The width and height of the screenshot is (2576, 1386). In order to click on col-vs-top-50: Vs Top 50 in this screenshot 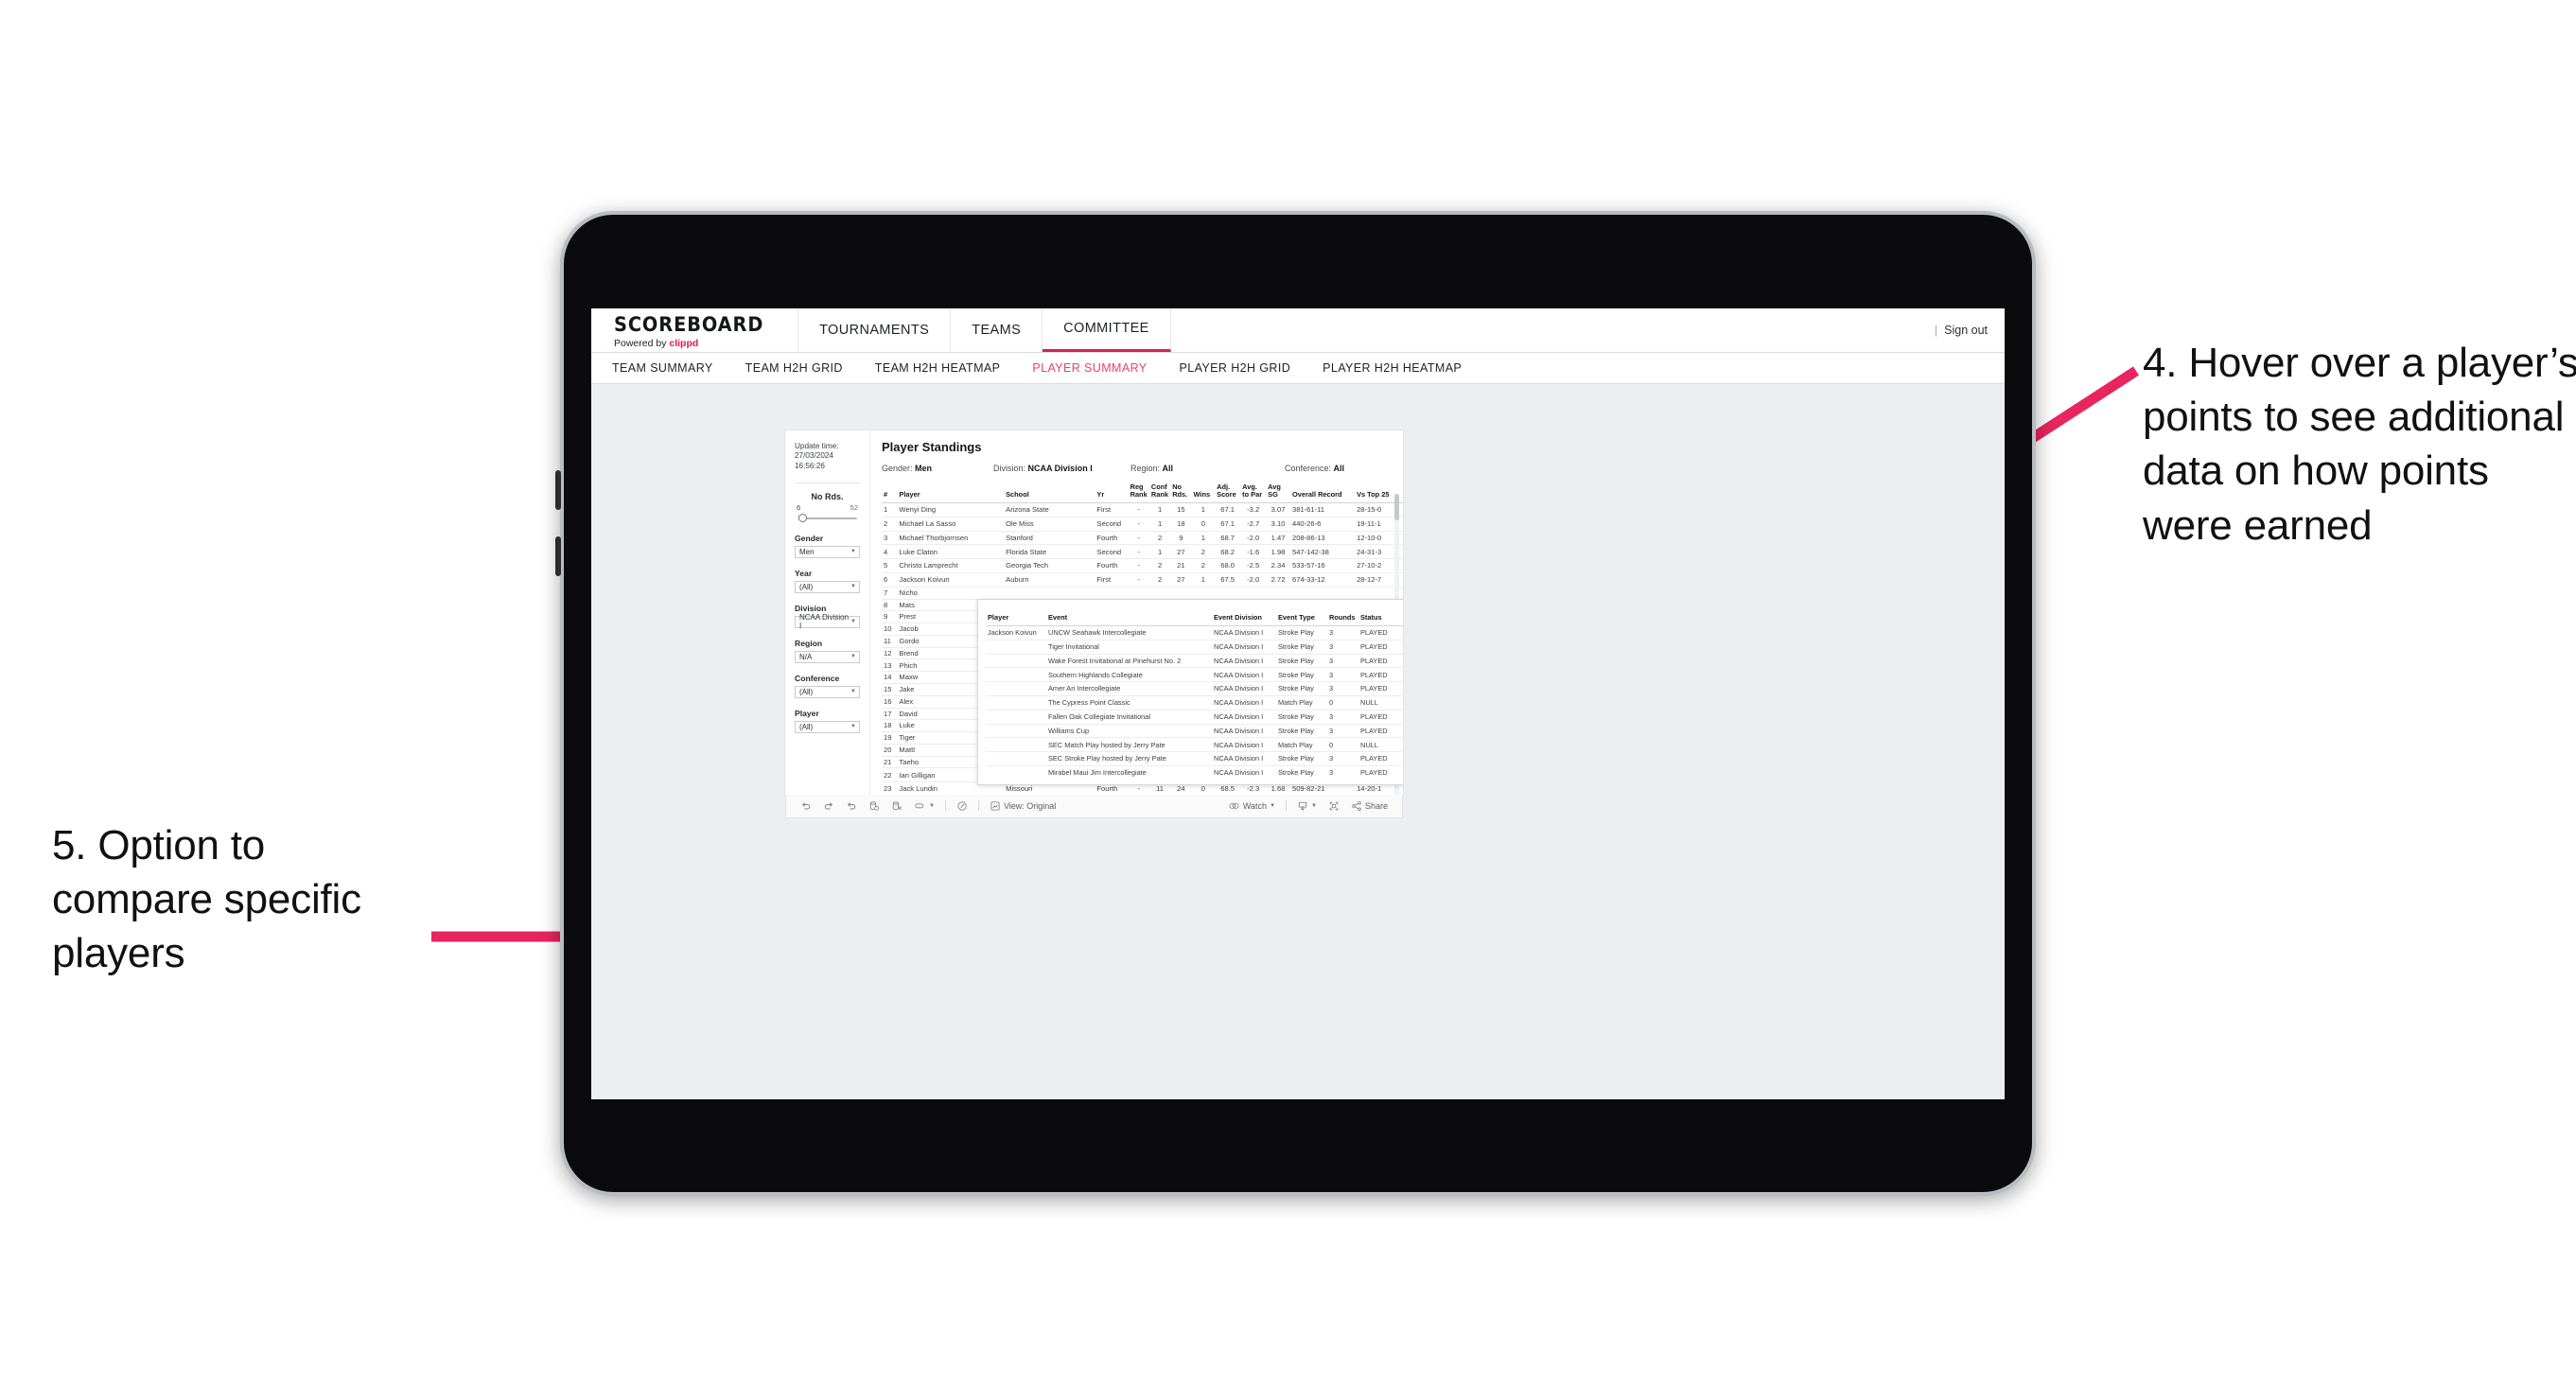, I will do `click(1402, 492)`.